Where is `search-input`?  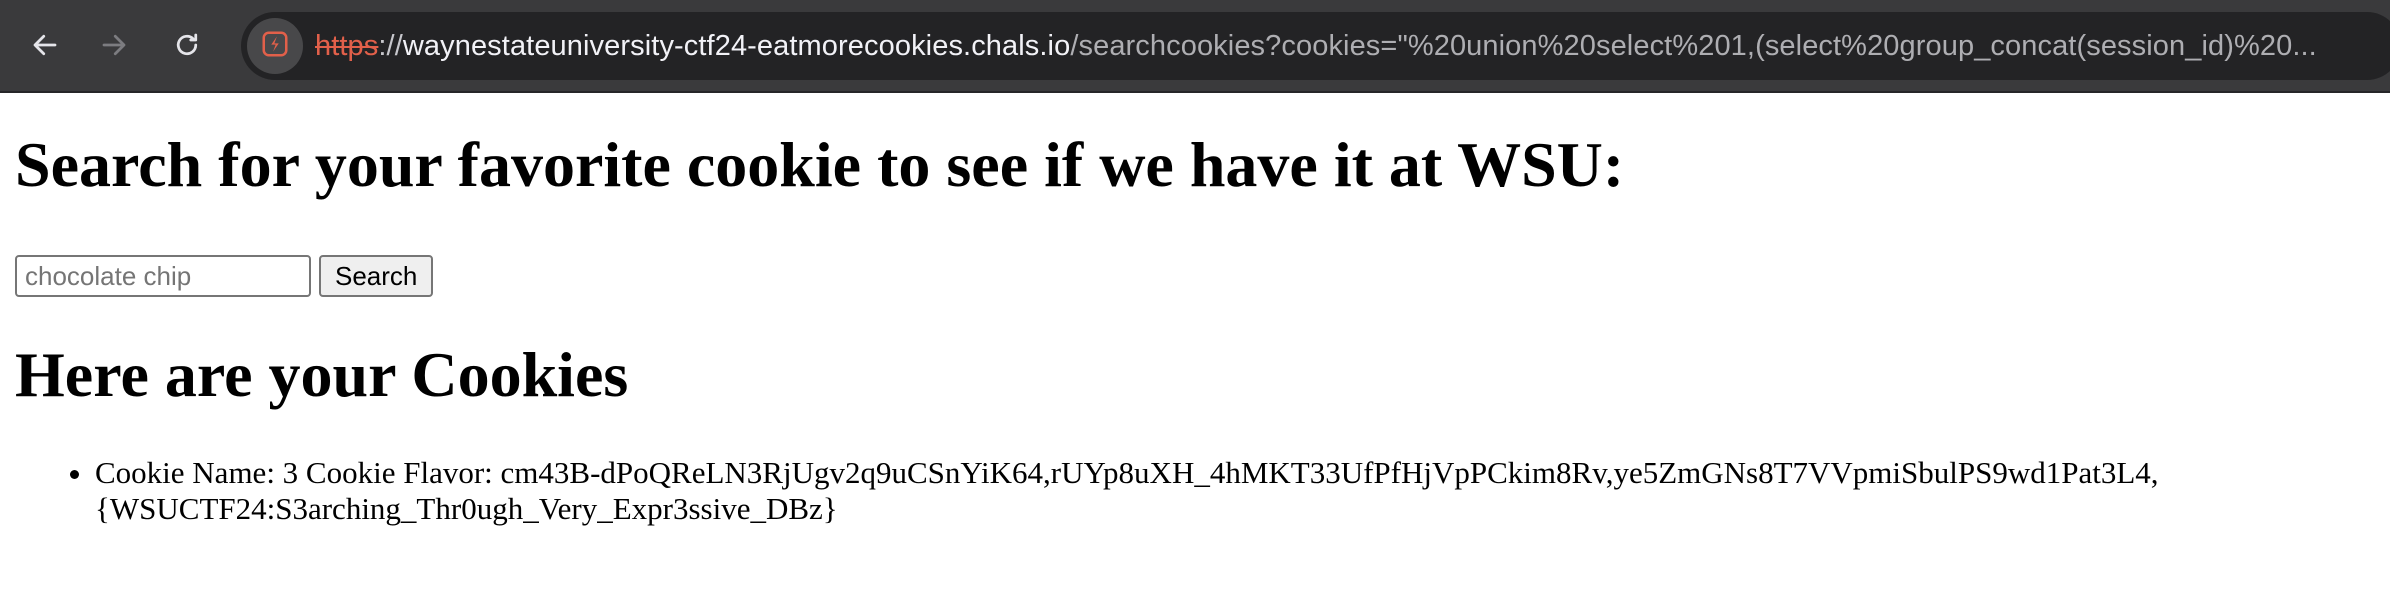
search-input is located at coordinates (163, 276).